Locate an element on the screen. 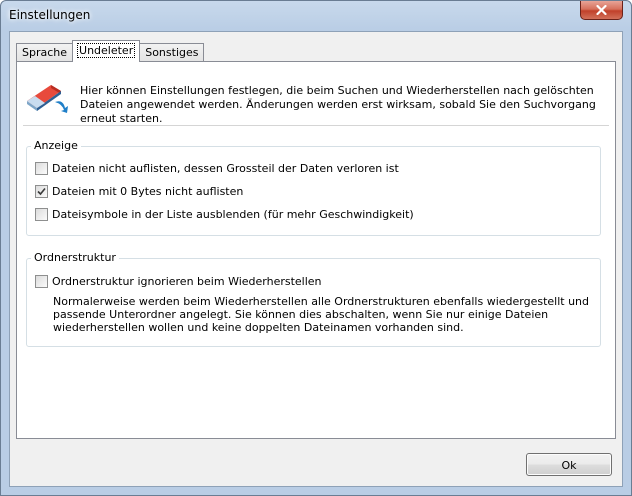 Image resolution: width=632 pixels, height=496 pixels. checkbox-ignore-folder-structure is located at coordinates (41, 281).